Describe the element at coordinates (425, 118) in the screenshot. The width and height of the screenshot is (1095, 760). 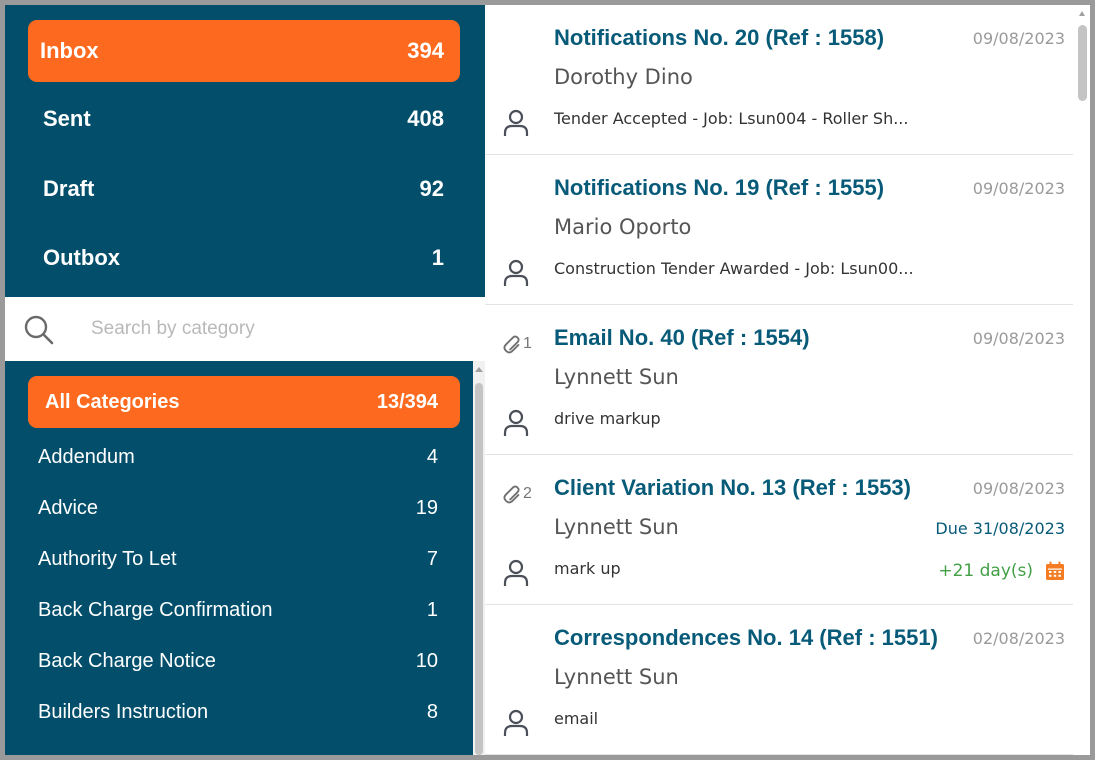
I see `folder-count: 408` at that location.